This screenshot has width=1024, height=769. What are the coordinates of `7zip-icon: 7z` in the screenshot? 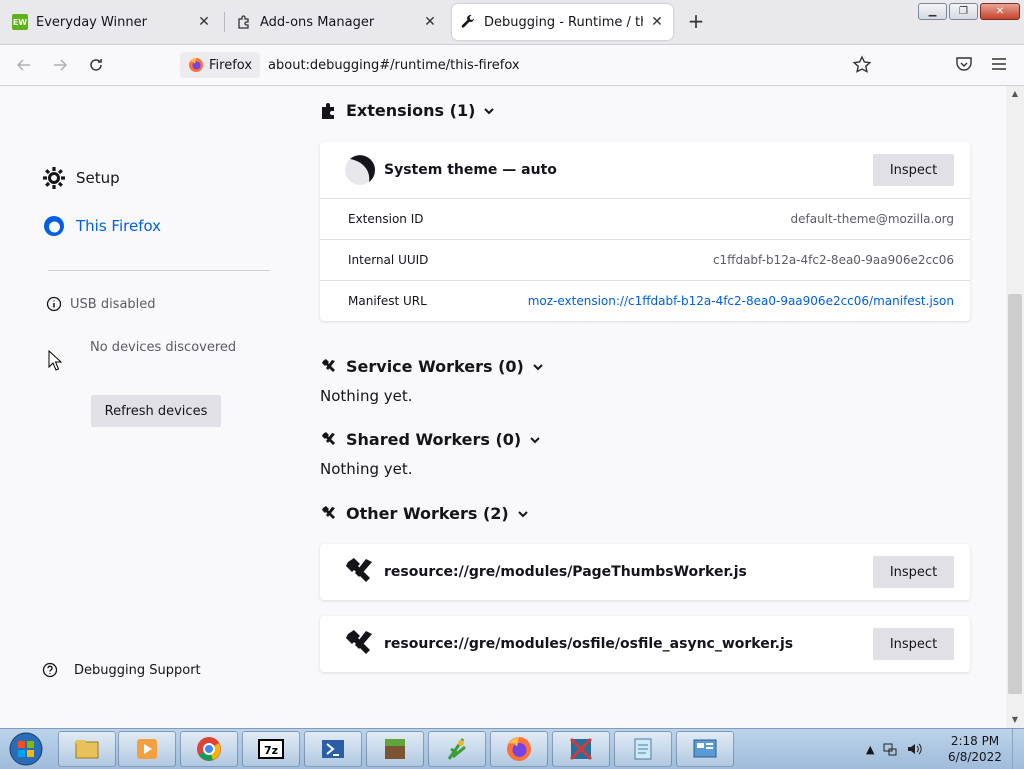 It's located at (271, 749).